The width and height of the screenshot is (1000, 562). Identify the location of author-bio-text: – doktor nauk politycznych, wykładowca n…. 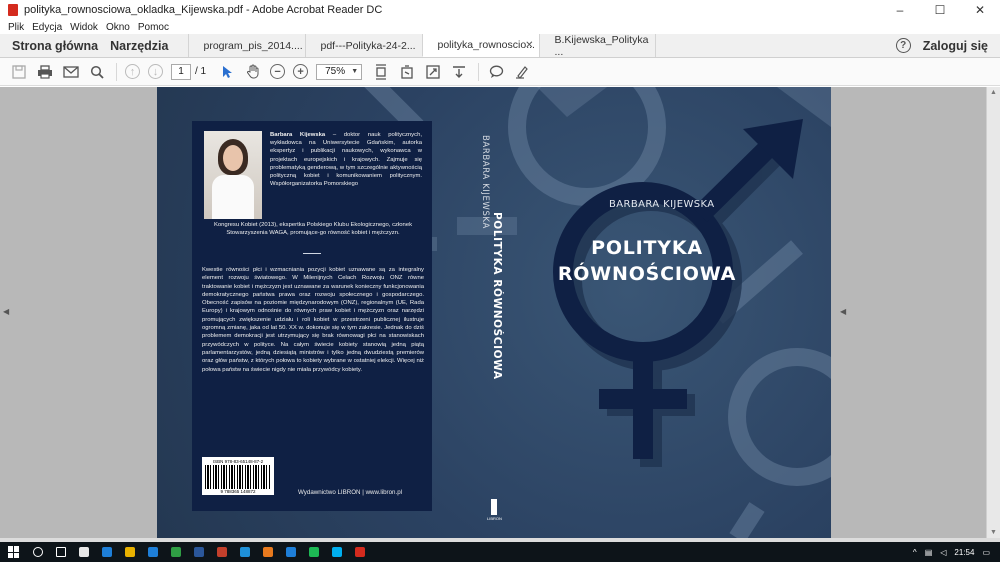
(346, 160).